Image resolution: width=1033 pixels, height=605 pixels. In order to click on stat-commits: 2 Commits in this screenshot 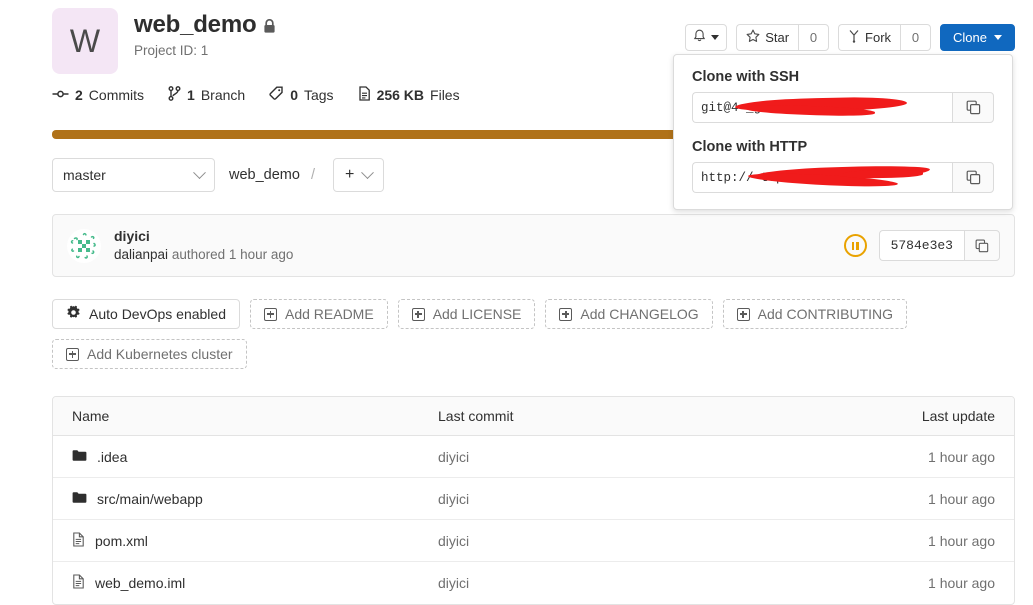, I will do `click(98, 95)`.